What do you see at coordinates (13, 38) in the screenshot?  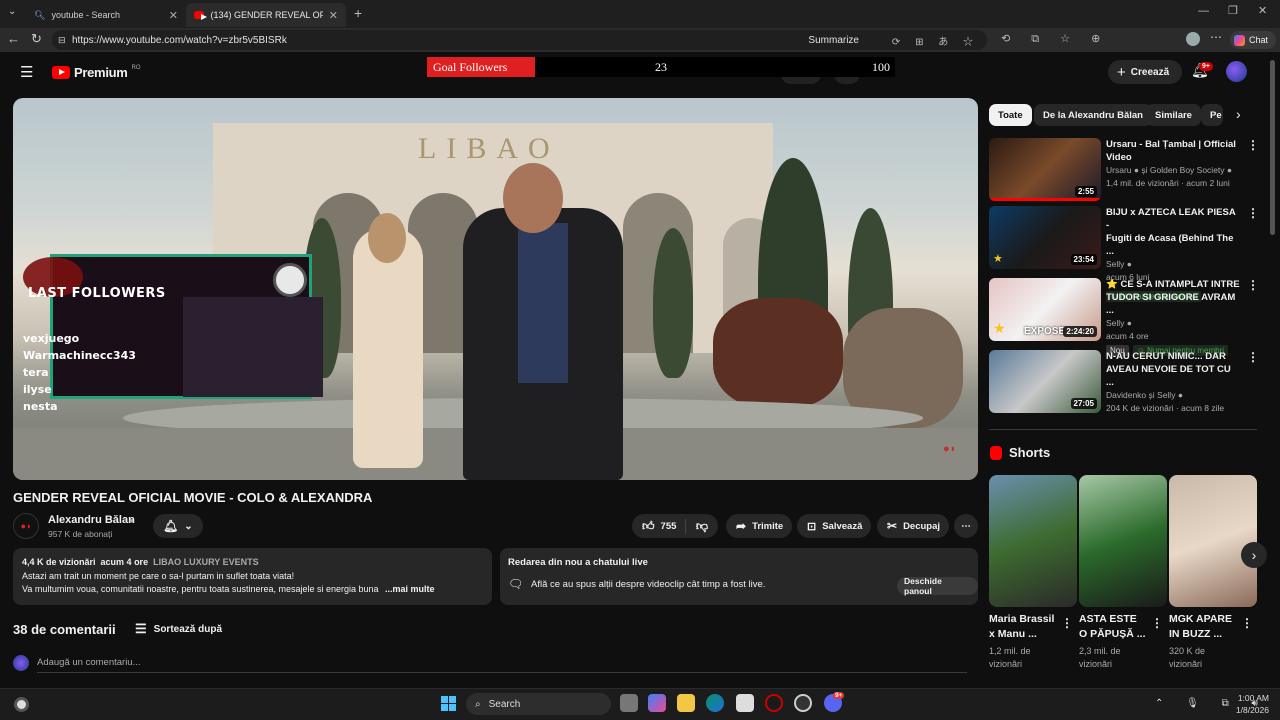 I see `back-arrow-icon: ←` at bounding box center [13, 38].